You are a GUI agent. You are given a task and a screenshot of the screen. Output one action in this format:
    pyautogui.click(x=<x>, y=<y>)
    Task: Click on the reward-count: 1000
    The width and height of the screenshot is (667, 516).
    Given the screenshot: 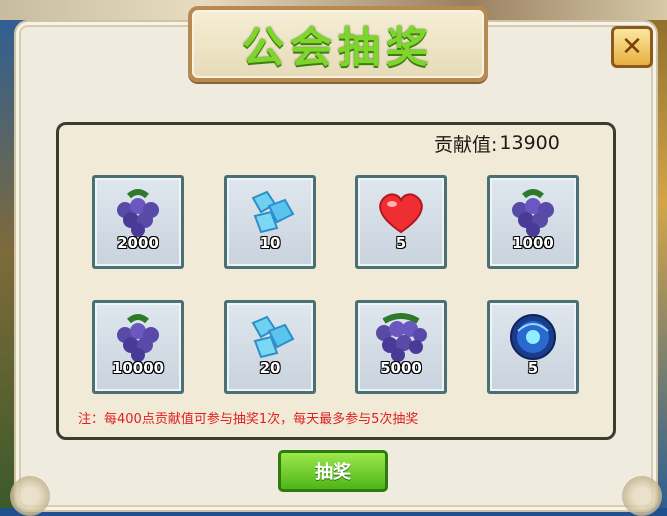 What is the action you would take?
    pyautogui.click(x=533, y=243)
    